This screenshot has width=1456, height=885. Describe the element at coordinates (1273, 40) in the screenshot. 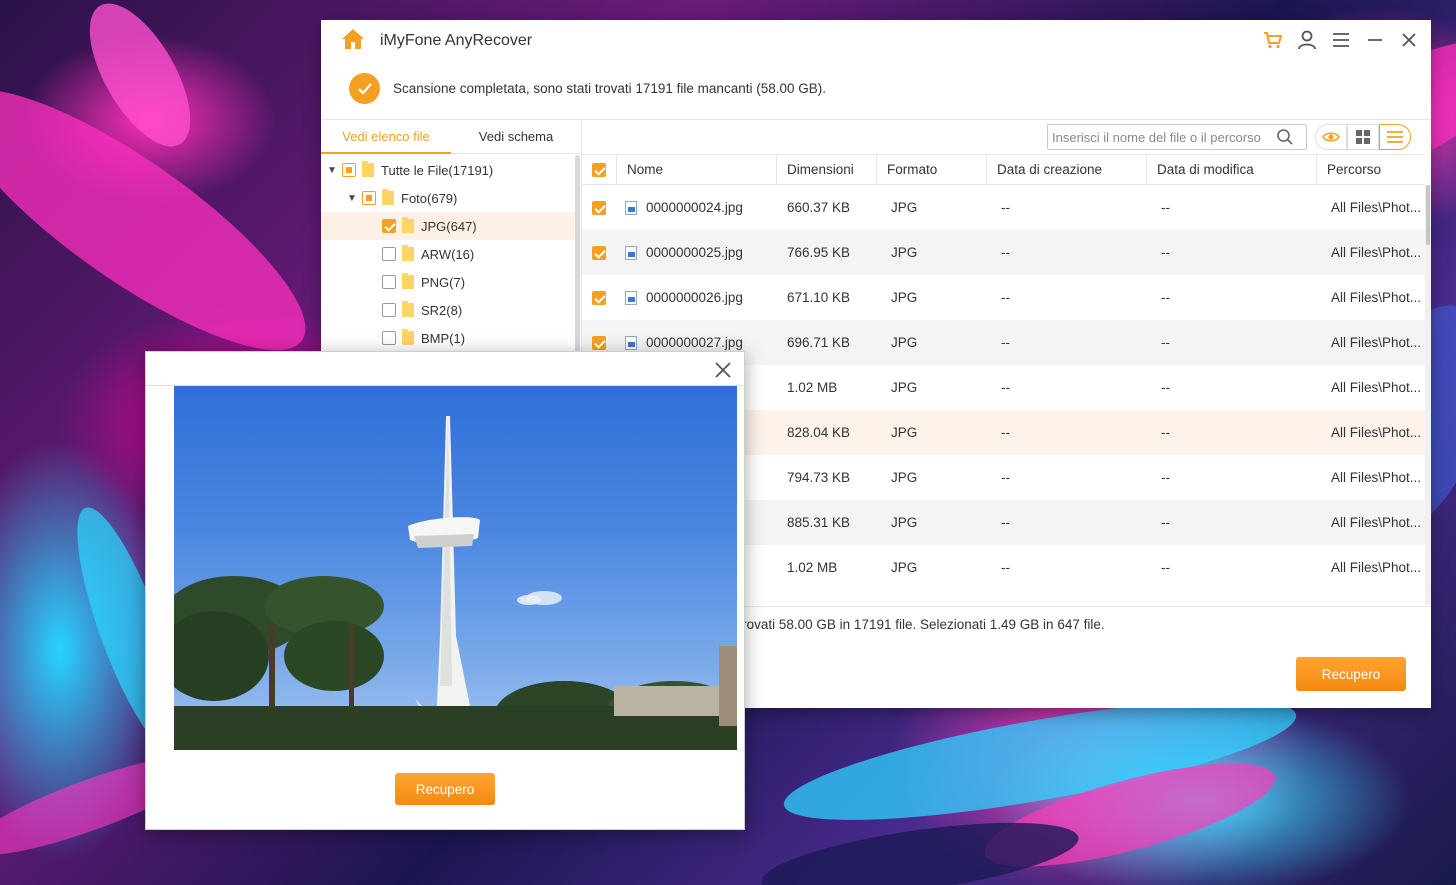

I see `cart-icon` at that location.